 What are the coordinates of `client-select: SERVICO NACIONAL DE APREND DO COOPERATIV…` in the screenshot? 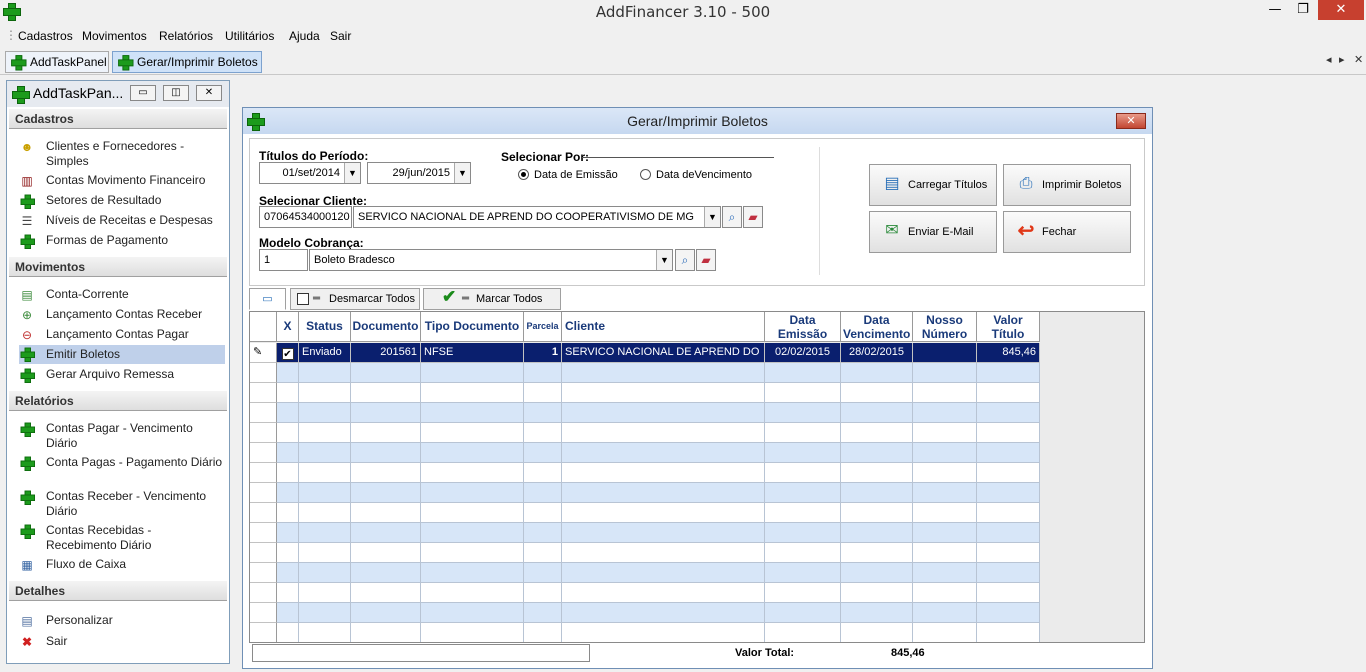 It's located at (537, 217).